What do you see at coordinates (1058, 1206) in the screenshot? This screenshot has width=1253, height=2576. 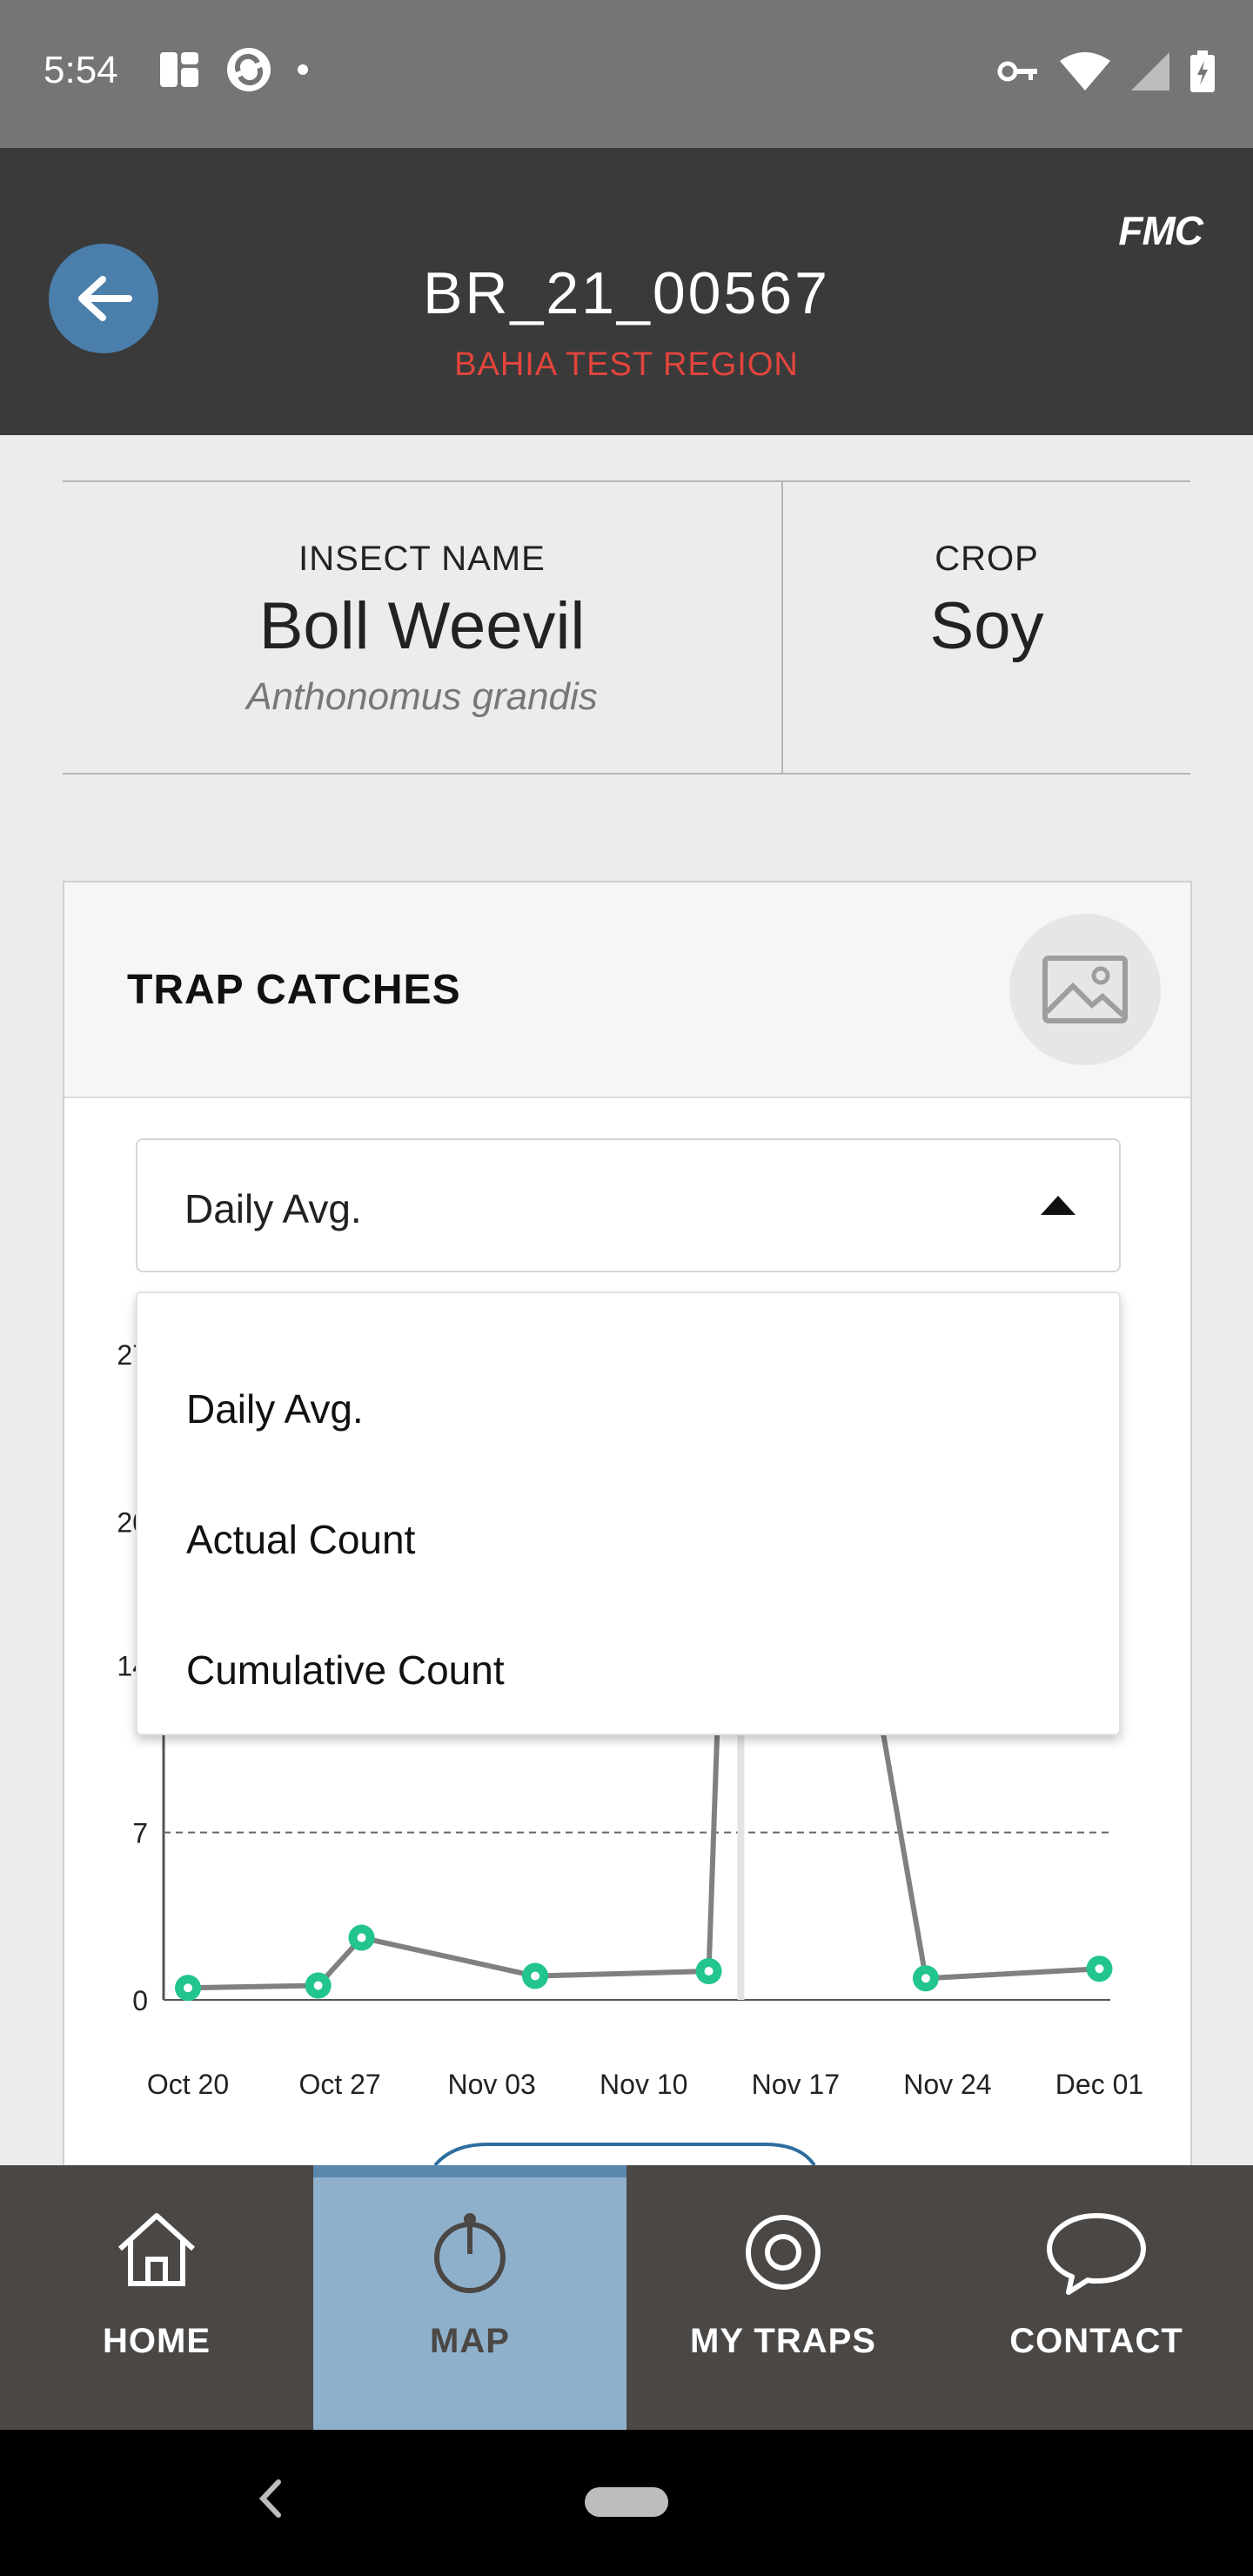 I see `caret-up-icon` at bounding box center [1058, 1206].